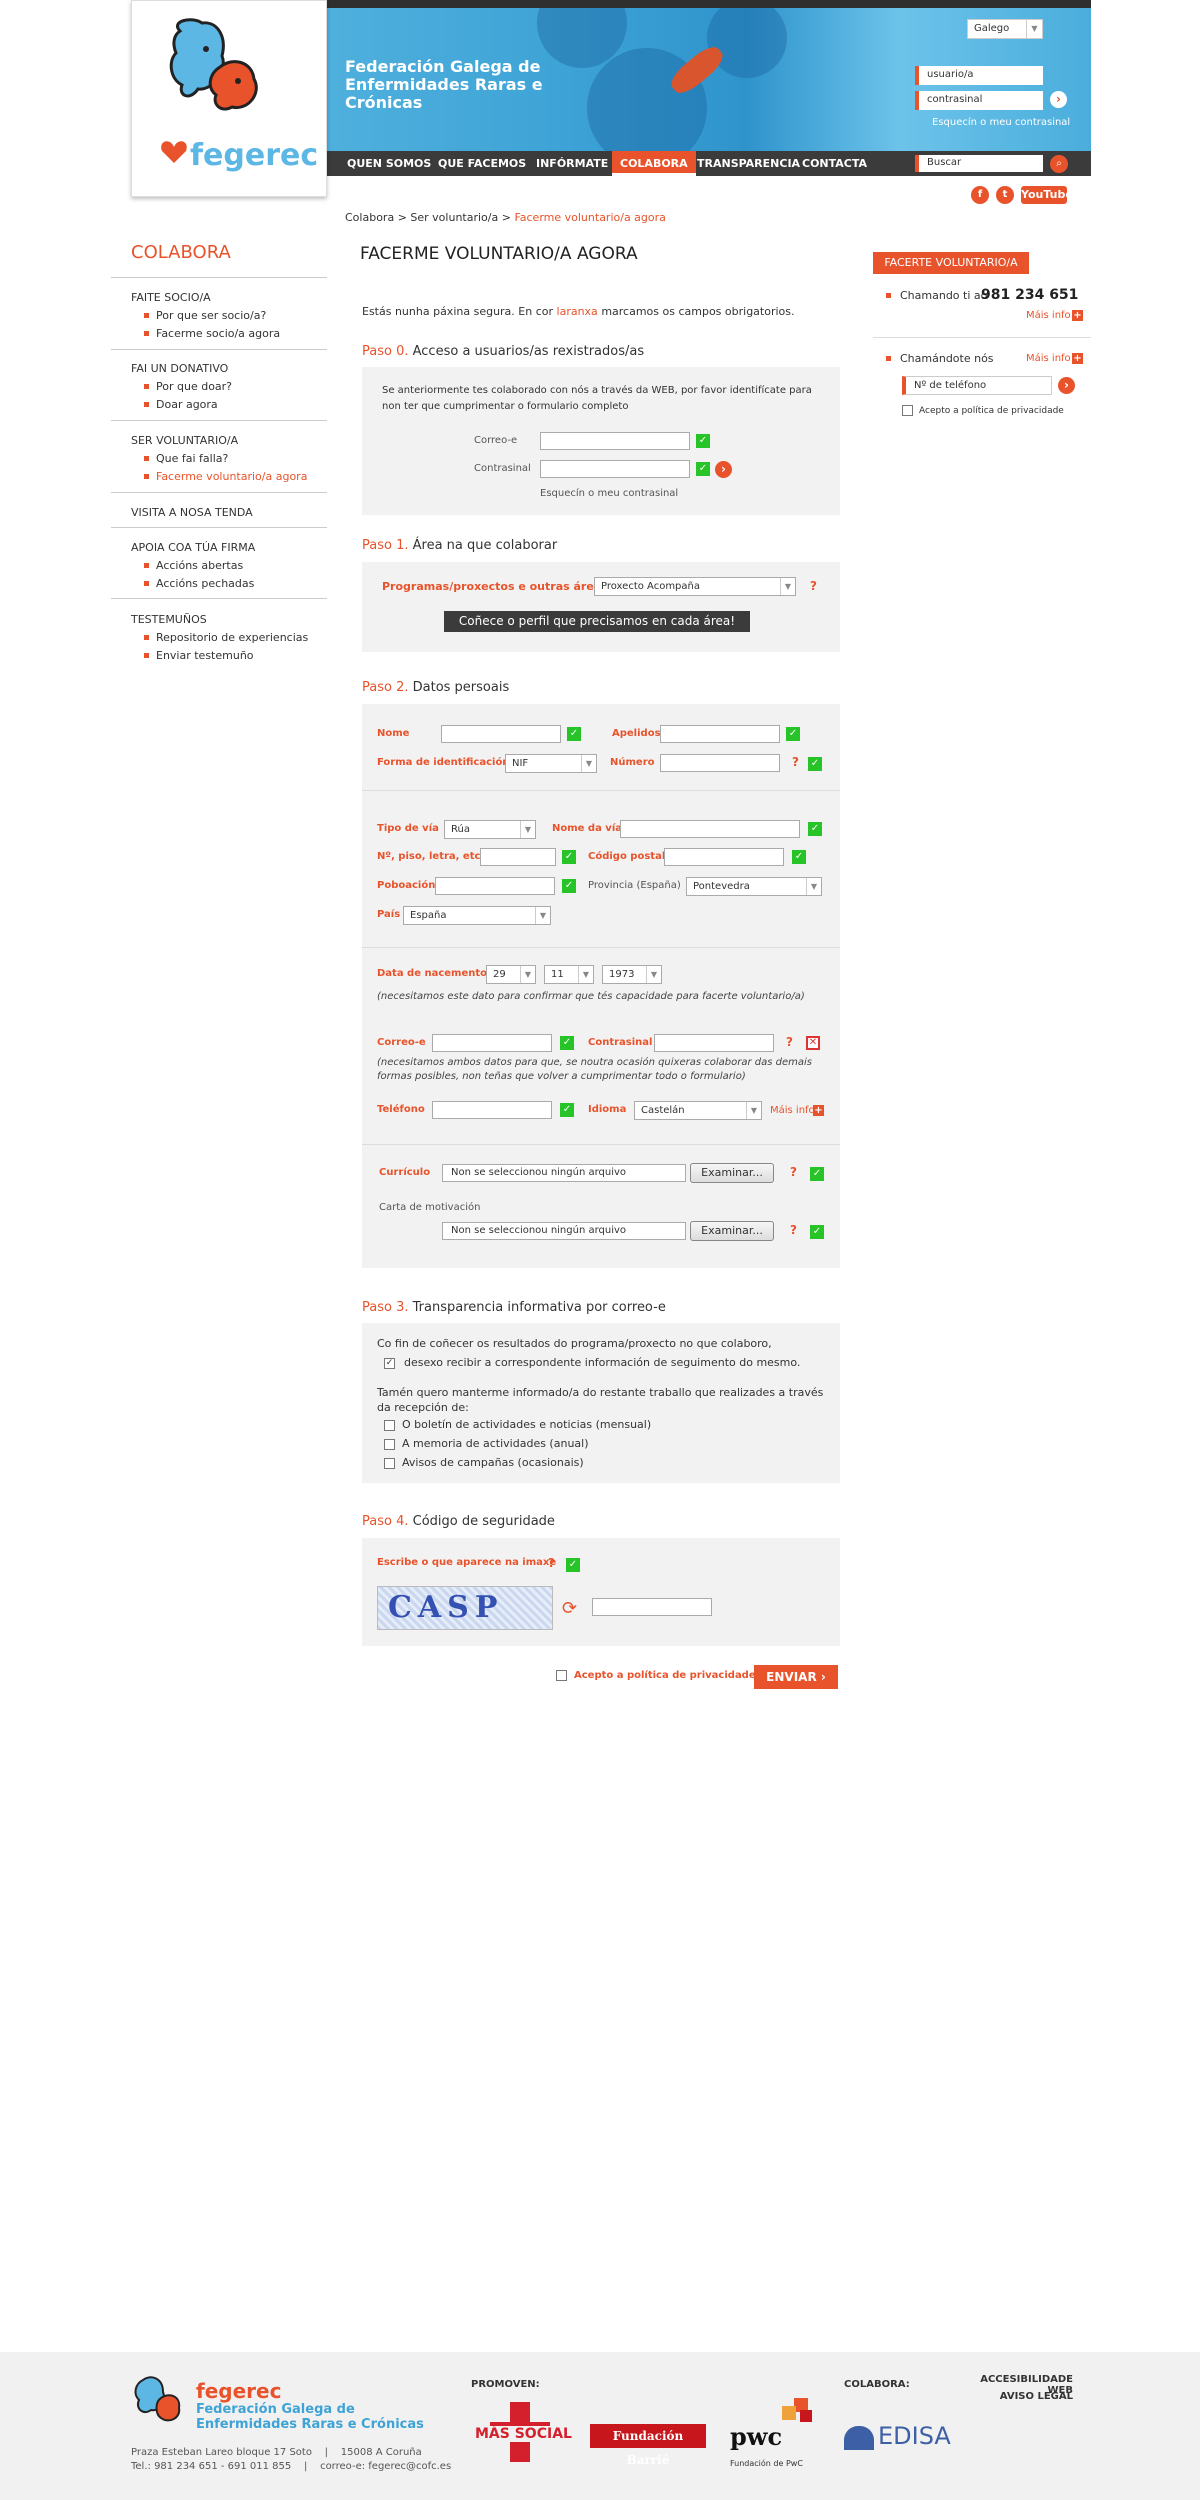  Describe the element at coordinates (710, 829) in the screenshot. I see `nome-via-field` at that location.